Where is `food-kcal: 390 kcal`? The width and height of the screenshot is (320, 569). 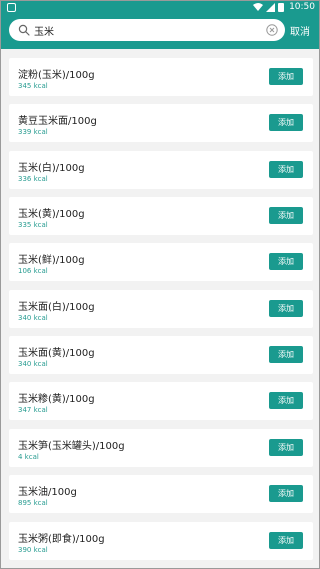 food-kcal: 390 kcal is located at coordinates (33, 550).